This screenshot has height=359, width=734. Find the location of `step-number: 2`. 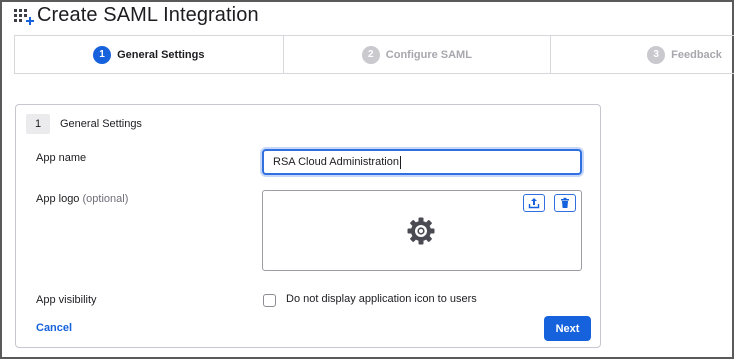

step-number: 2 is located at coordinates (370, 54).